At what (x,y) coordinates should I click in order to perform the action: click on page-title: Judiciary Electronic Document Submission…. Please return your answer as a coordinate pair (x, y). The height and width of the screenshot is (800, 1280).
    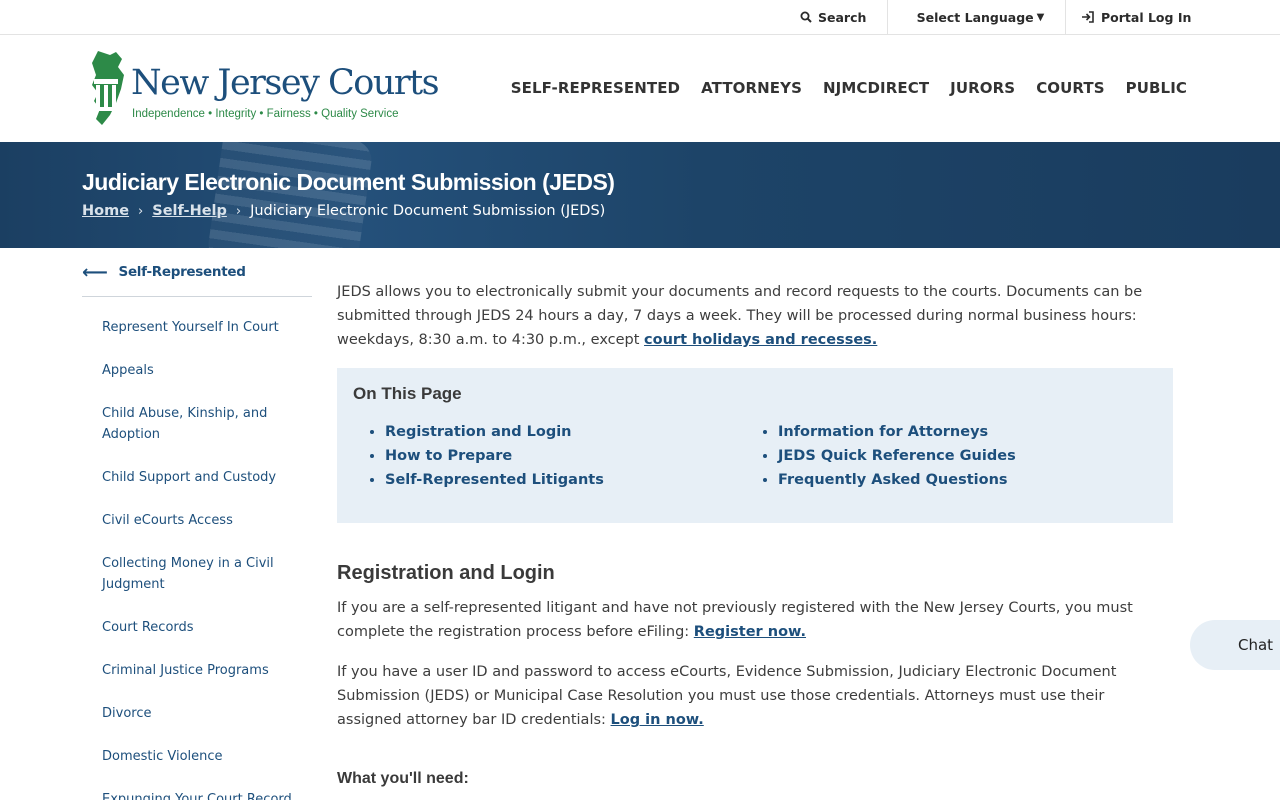
    Looking at the image, I should click on (348, 182).